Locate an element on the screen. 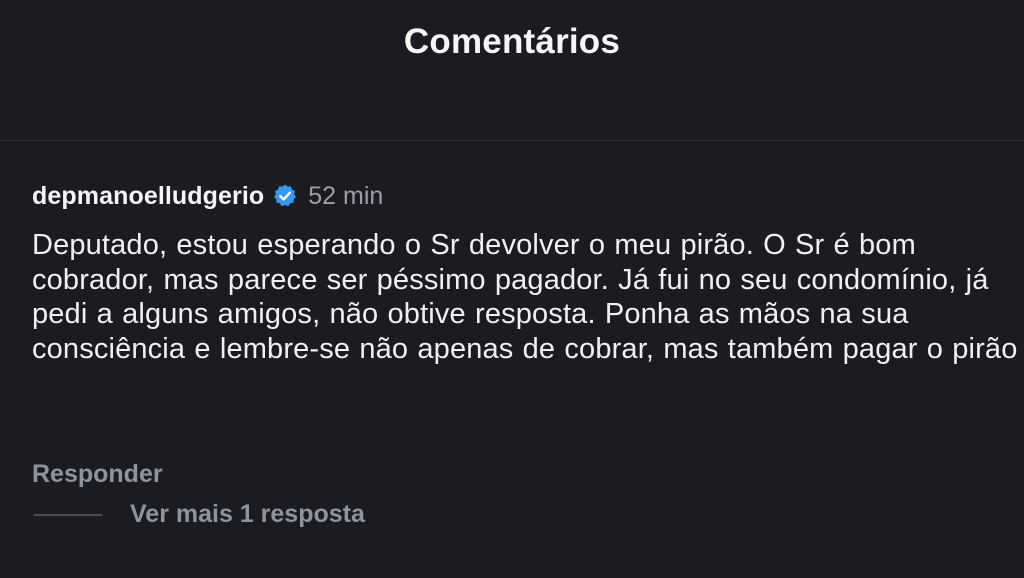 This screenshot has width=1024, height=578. view-replies-row: Ver mais 1 resposta is located at coordinates (199, 514).